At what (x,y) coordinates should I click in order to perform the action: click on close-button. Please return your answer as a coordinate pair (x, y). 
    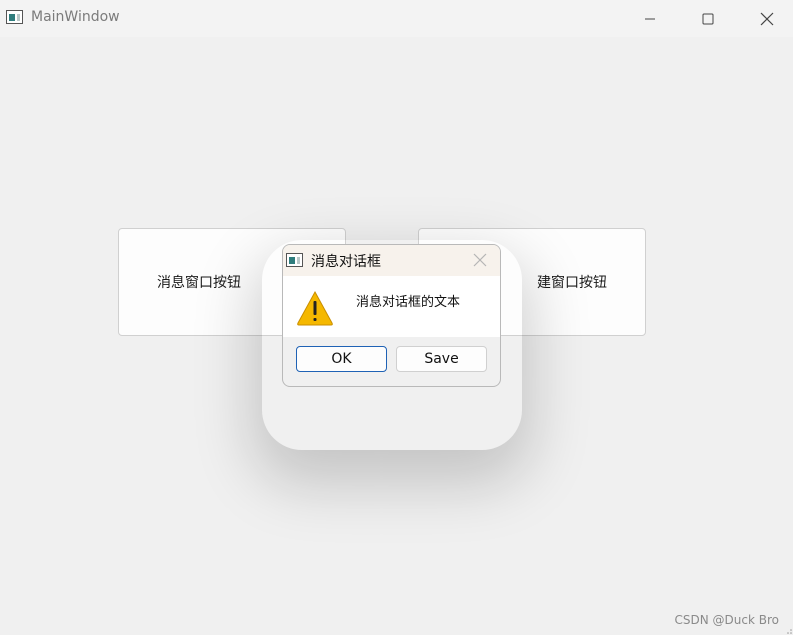
    Looking at the image, I should click on (767, 18).